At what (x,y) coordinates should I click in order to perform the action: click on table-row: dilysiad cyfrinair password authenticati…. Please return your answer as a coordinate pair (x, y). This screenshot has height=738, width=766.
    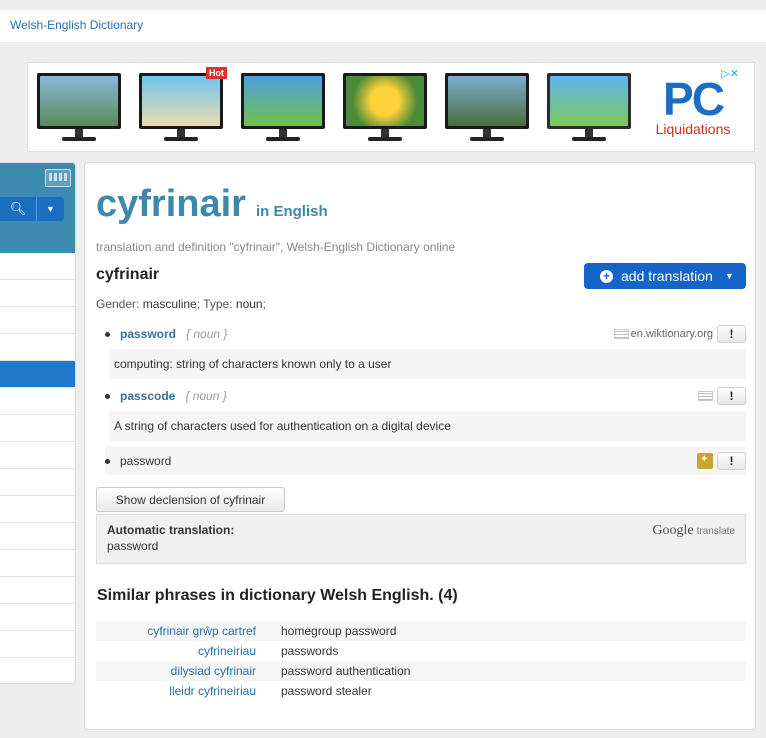
    Looking at the image, I should click on (421, 671).